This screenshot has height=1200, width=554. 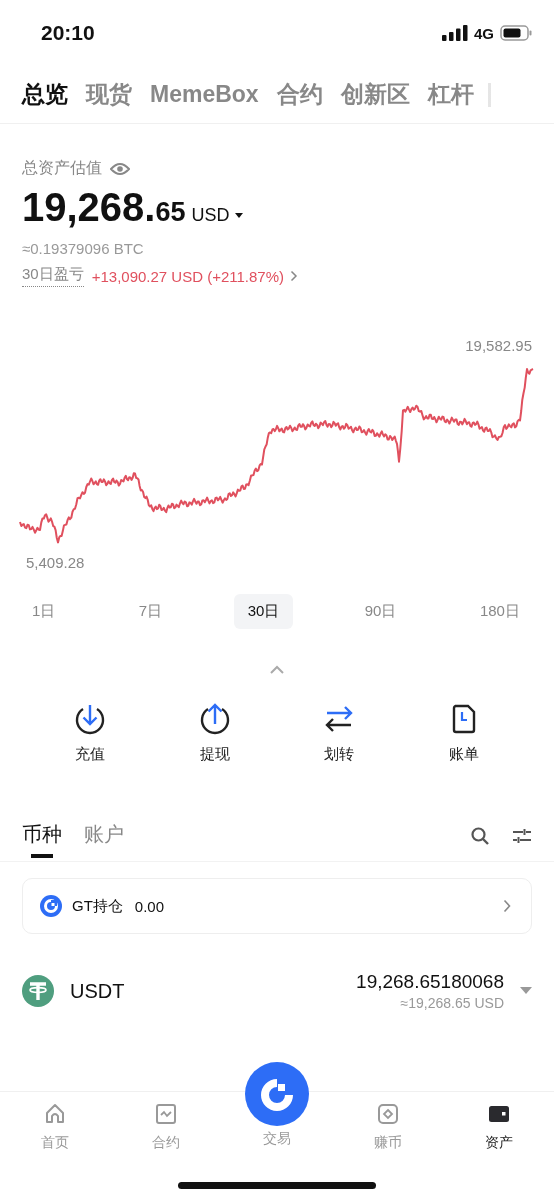 What do you see at coordinates (388, 1114) in the screenshot?
I see `diamond-square-icon` at bounding box center [388, 1114].